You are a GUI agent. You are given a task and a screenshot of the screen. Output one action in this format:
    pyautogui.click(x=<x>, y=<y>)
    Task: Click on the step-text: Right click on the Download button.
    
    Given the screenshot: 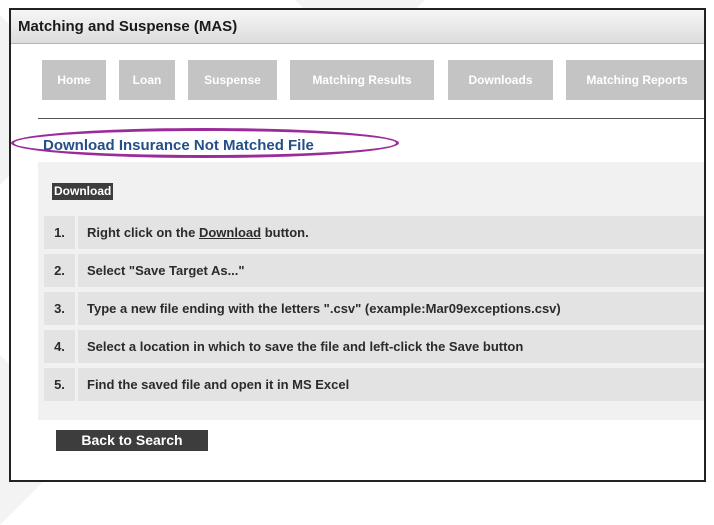 What is the action you would take?
    pyautogui.click(x=391, y=232)
    